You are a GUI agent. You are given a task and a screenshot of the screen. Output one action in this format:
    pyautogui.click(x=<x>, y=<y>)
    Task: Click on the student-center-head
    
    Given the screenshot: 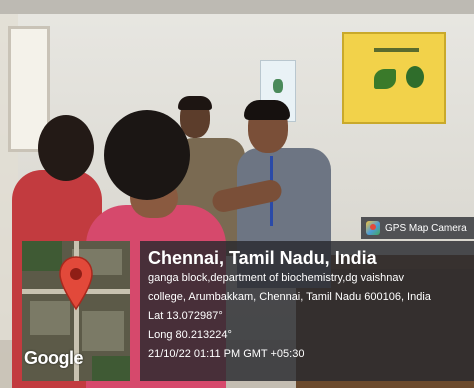 What is the action you would take?
    pyautogui.click(x=147, y=155)
    